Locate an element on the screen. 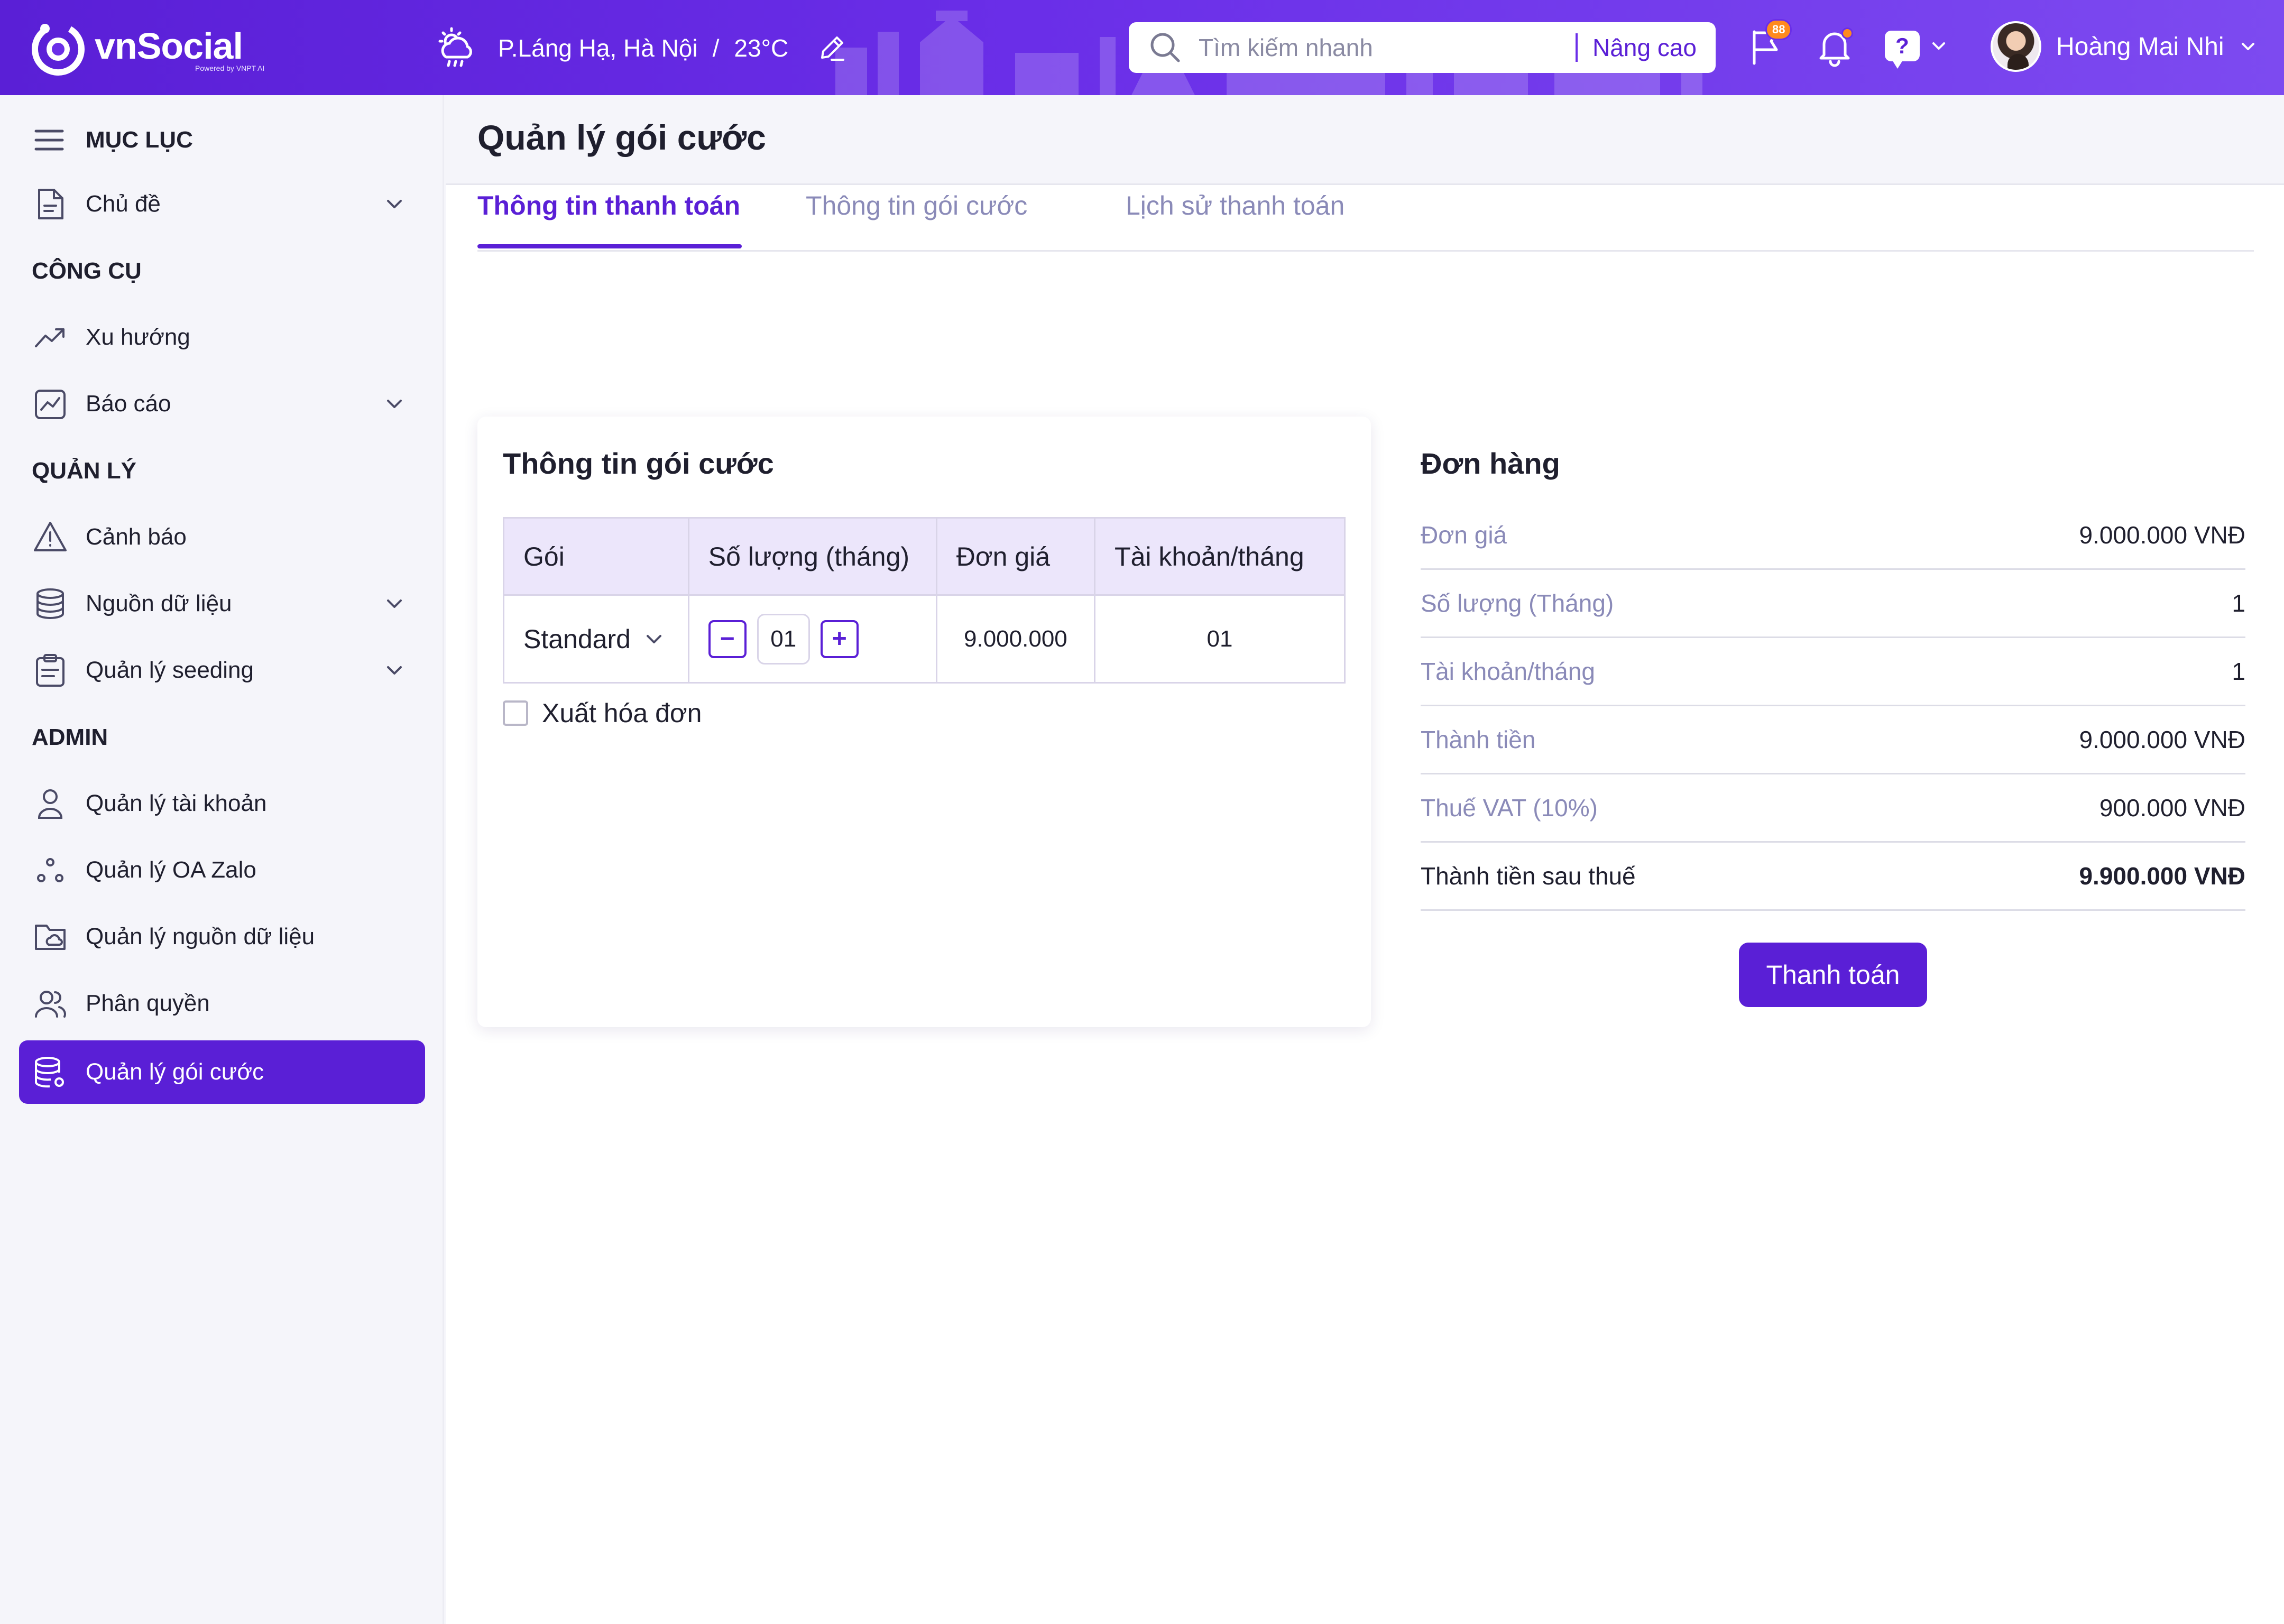  sidebar-item-label: Xu hướng is located at coordinates (138, 337).